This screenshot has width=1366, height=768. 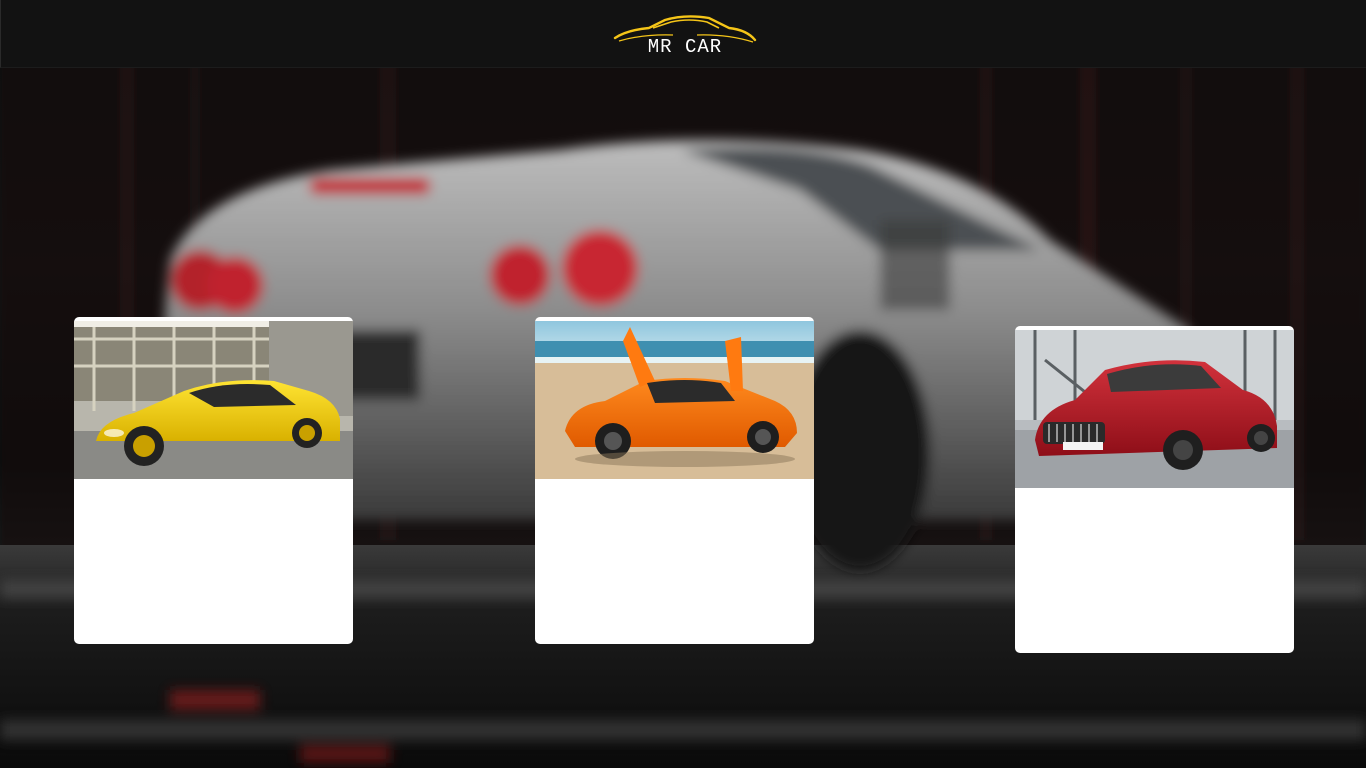 What do you see at coordinates (1154, 409) in the screenshot?
I see `red-sedan-photo` at bounding box center [1154, 409].